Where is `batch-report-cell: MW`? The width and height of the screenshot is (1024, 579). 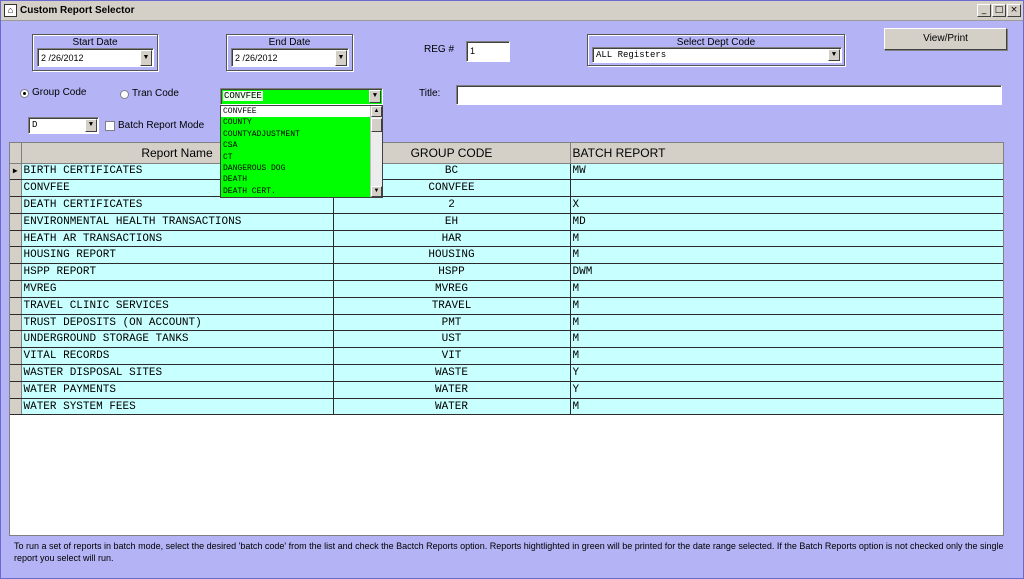
batch-report-cell: MW is located at coordinates (786, 172).